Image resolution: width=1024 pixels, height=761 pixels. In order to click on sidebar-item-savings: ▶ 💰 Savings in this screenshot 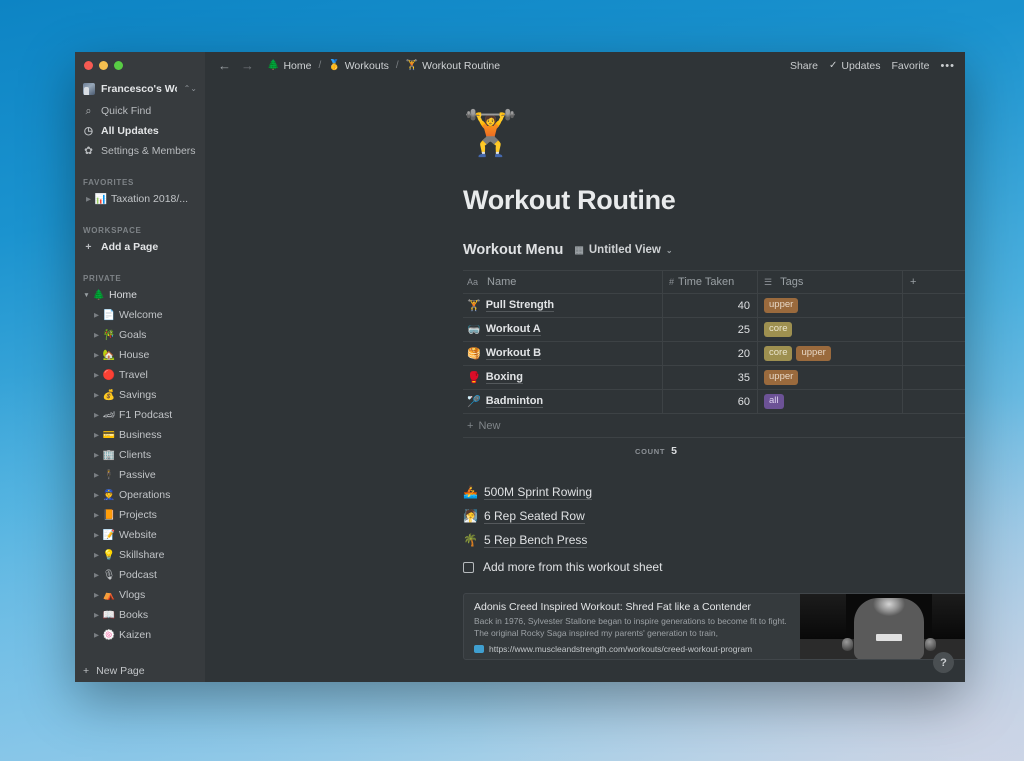, I will do `click(140, 395)`.